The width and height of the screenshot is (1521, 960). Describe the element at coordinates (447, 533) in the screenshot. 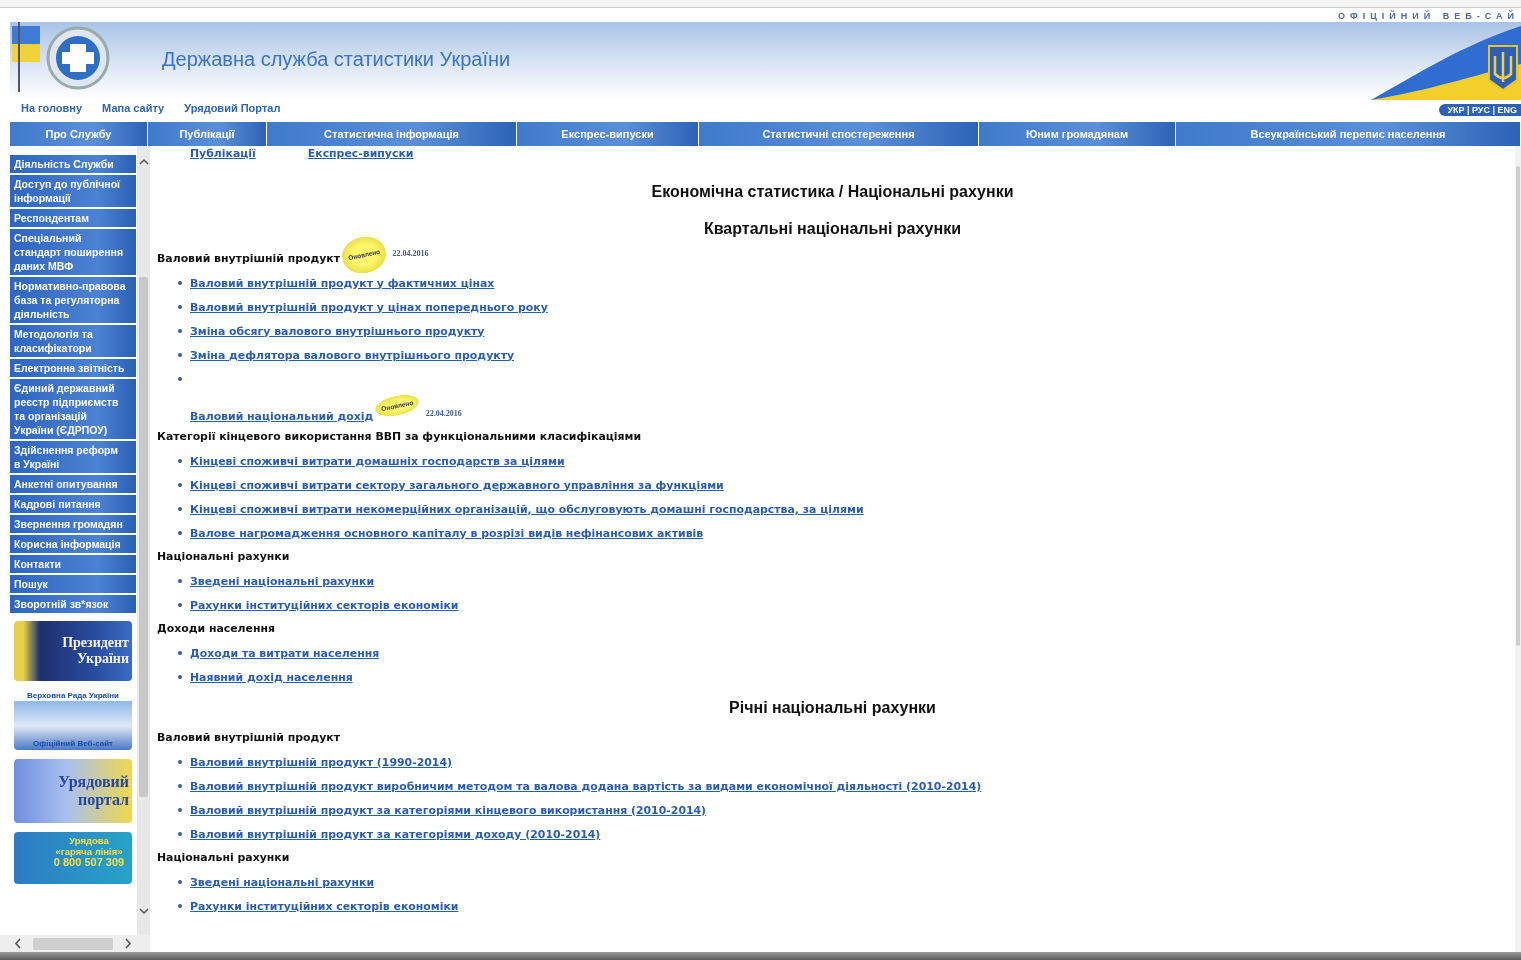

I see `report-link: Валове нагромадження основного капіталу в розрізі видів нефінансових активів` at that location.